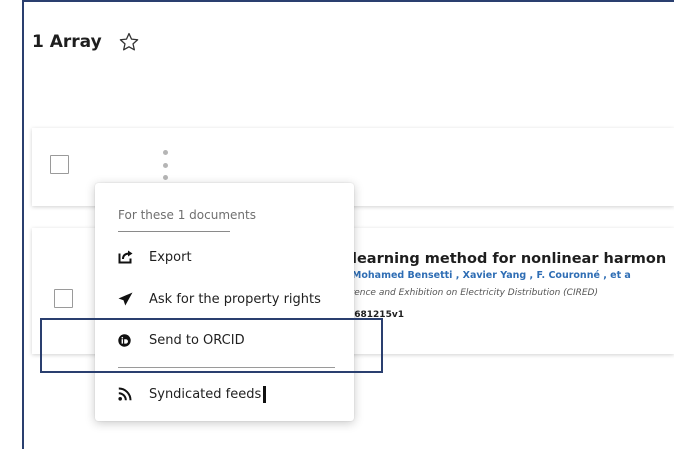 Image resolution: width=674 pixels, height=449 pixels. What do you see at coordinates (376, 315) in the screenshot?
I see `document-identifier: 3681215v1` at bounding box center [376, 315].